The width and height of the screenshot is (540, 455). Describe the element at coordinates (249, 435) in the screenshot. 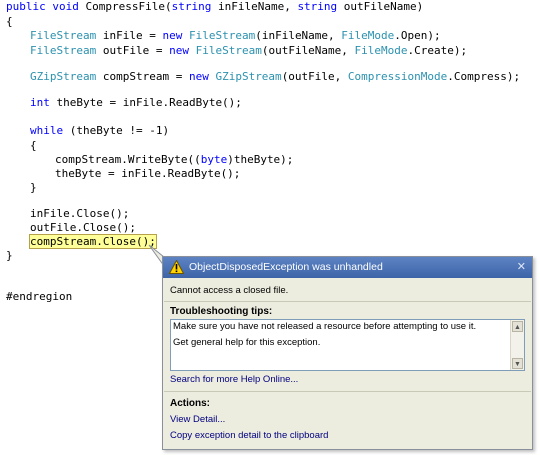

I see `copy-exception-link: Copy exception detail to the clipboard` at that location.